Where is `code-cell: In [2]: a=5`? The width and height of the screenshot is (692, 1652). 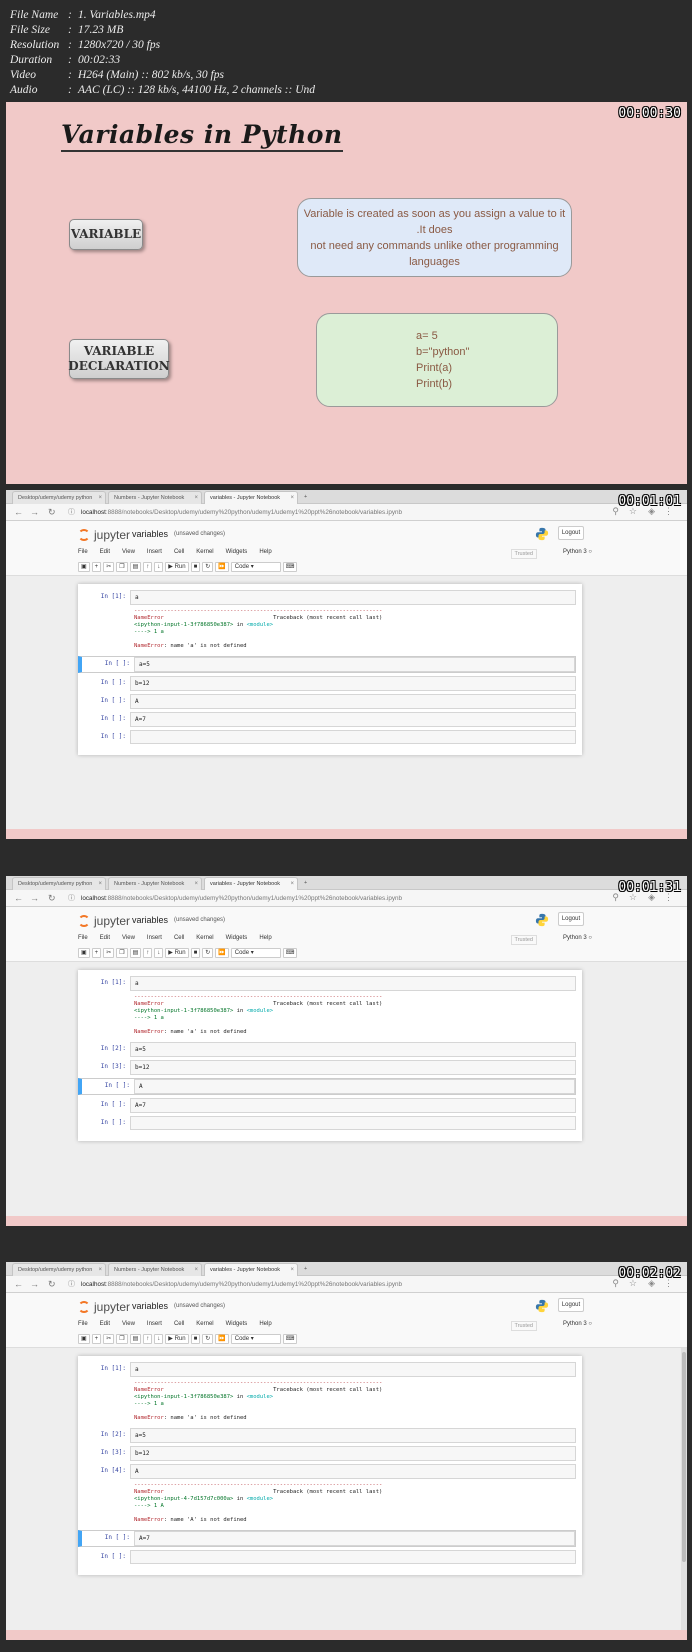
code-cell: In [2]: a=5 is located at coordinates (327, 1435).